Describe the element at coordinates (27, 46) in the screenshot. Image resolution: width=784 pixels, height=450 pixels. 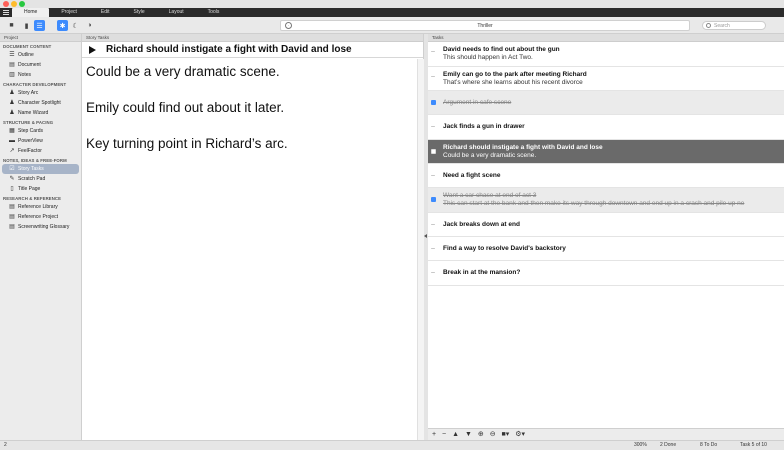
I see `section-title: DOCUMENT CONTENT` at that location.